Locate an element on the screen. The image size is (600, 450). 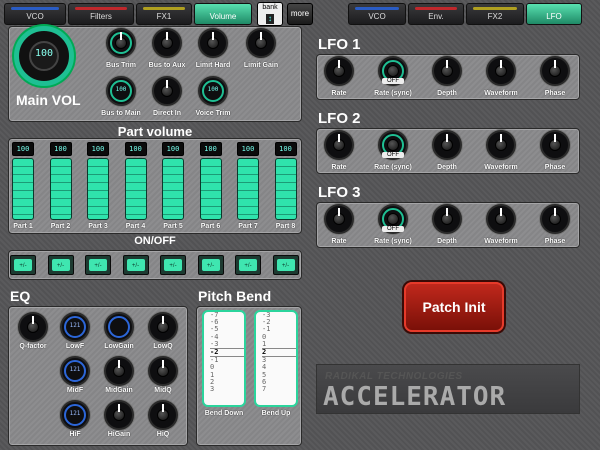
part-6-fader: 100 is located at coordinates (210, 181).